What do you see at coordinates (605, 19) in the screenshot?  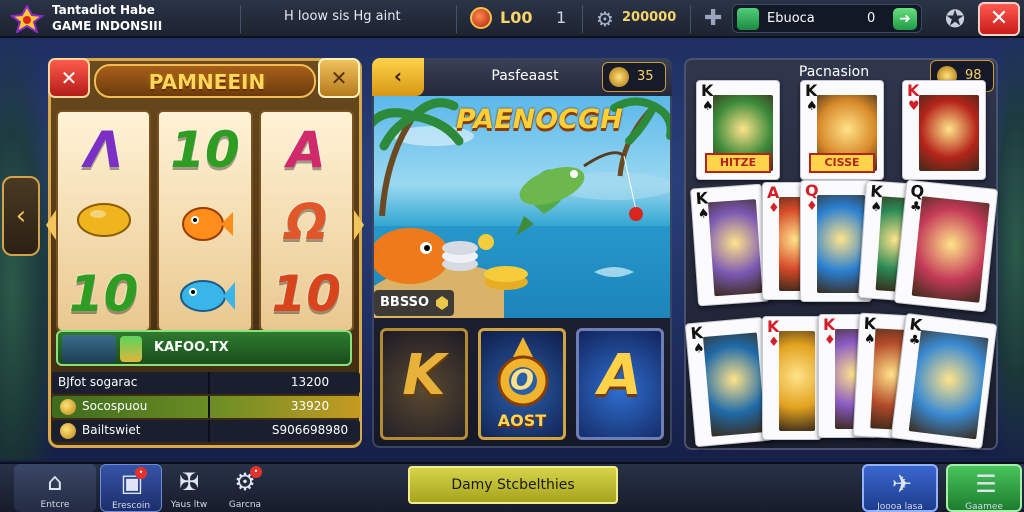 I see `settings-icon: ⚙` at bounding box center [605, 19].